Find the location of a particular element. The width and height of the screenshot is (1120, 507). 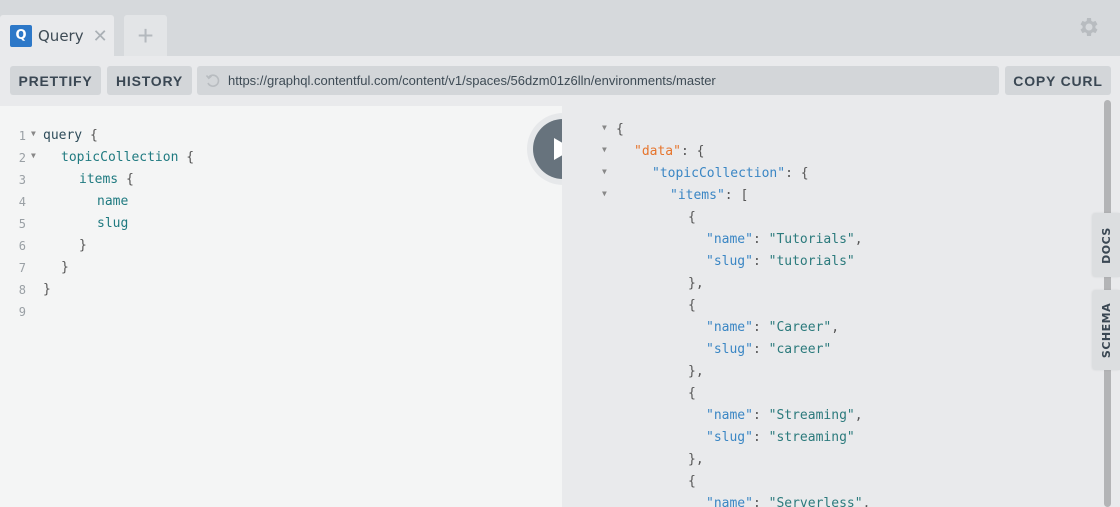

query-badge-icon: Q is located at coordinates (21, 35).